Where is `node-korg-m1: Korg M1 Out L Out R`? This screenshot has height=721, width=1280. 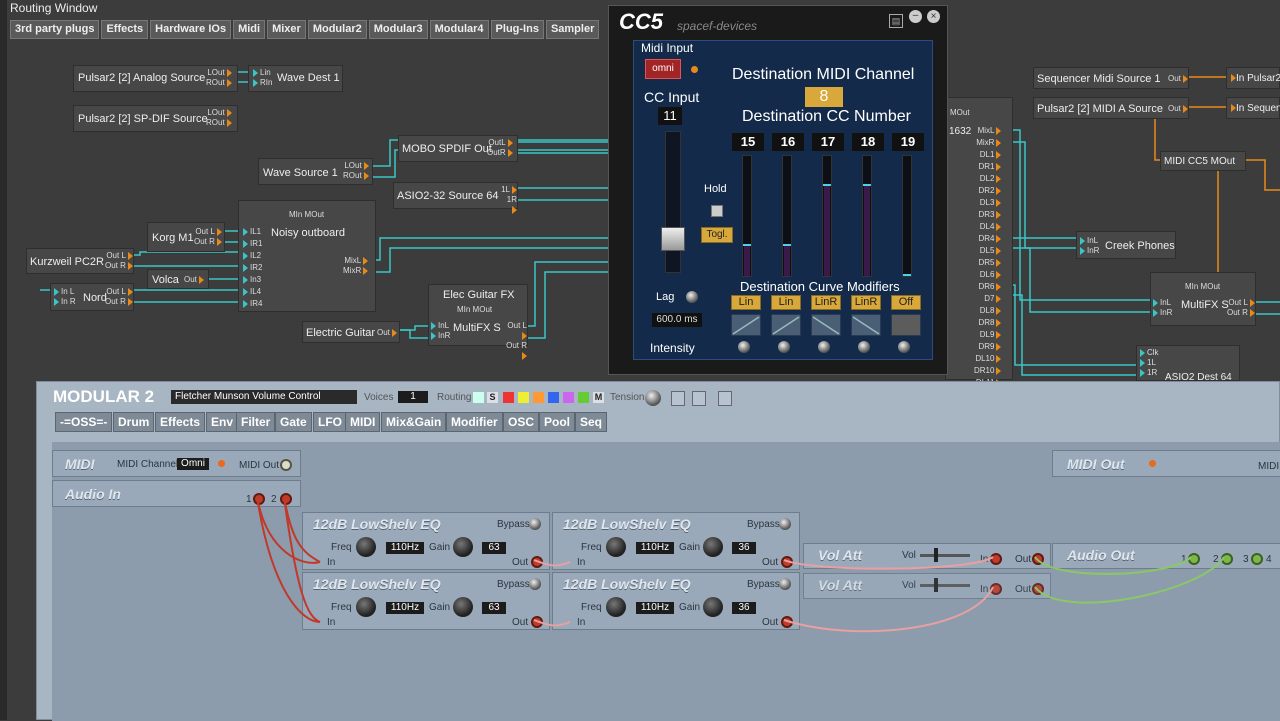 node-korg-m1: Korg M1 Out L Out R is located at coordinates (186, 237).